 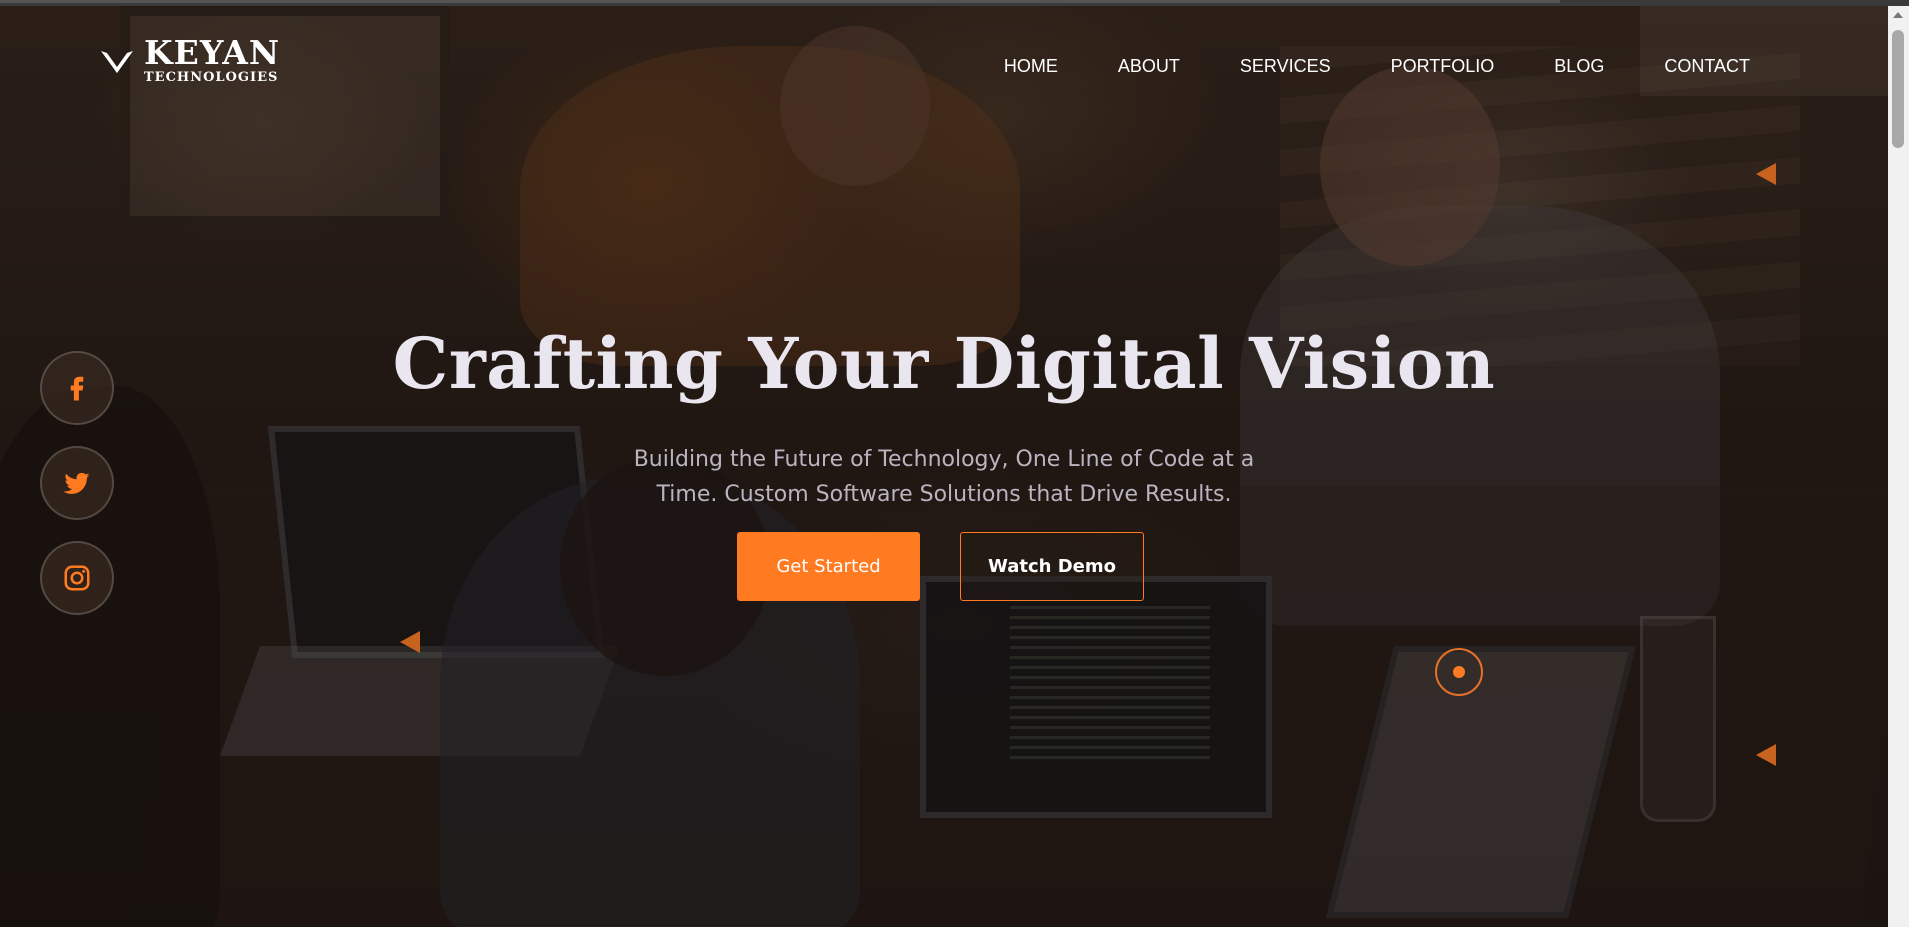 I want to click on instagram-button, so click(x=77, y=578).